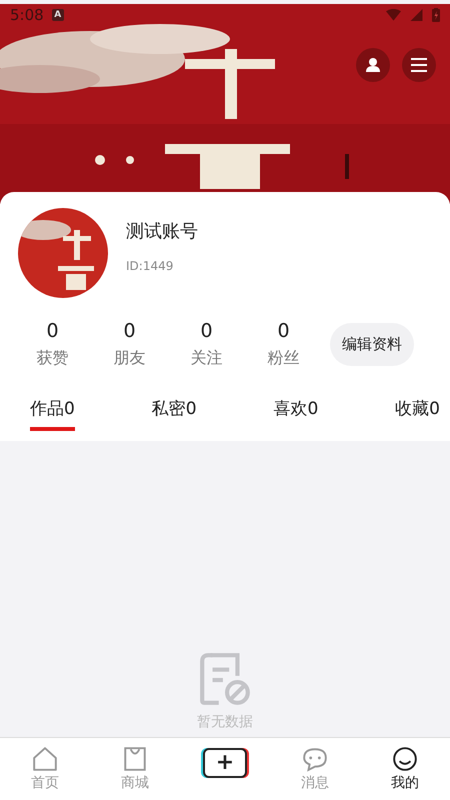 The width and height of the screenshot is (450, 800). I want to click on nav-item: 我的, so click(405, 769).